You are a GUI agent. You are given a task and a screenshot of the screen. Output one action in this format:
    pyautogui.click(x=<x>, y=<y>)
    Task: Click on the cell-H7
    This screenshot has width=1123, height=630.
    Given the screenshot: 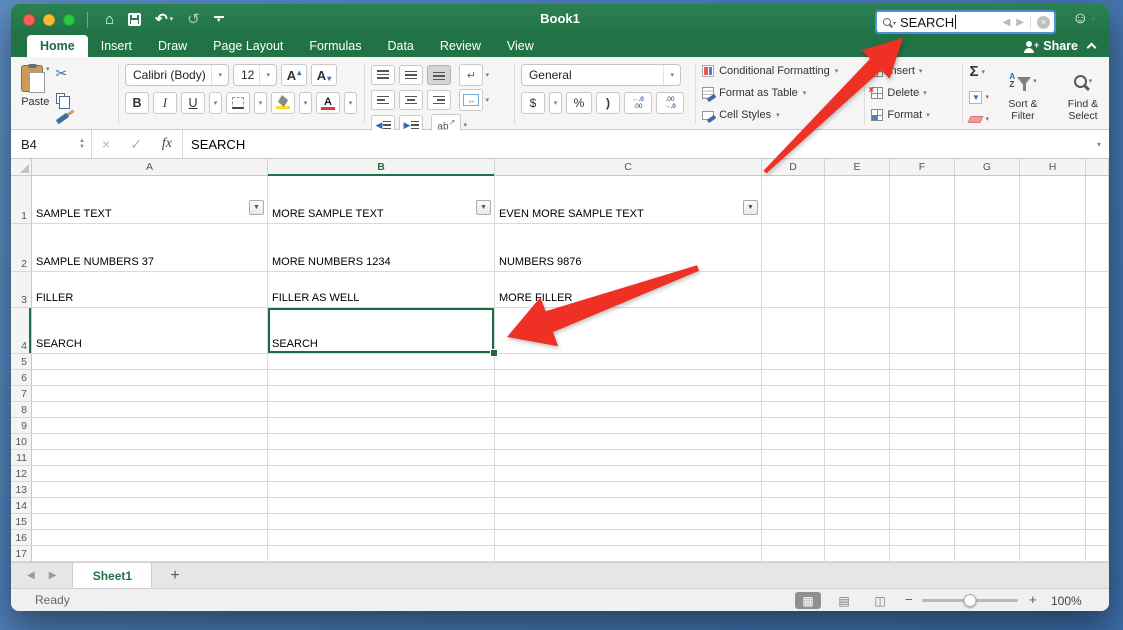 What is the action you would take?
    pyautogui.click(x=1053, y=394)
    